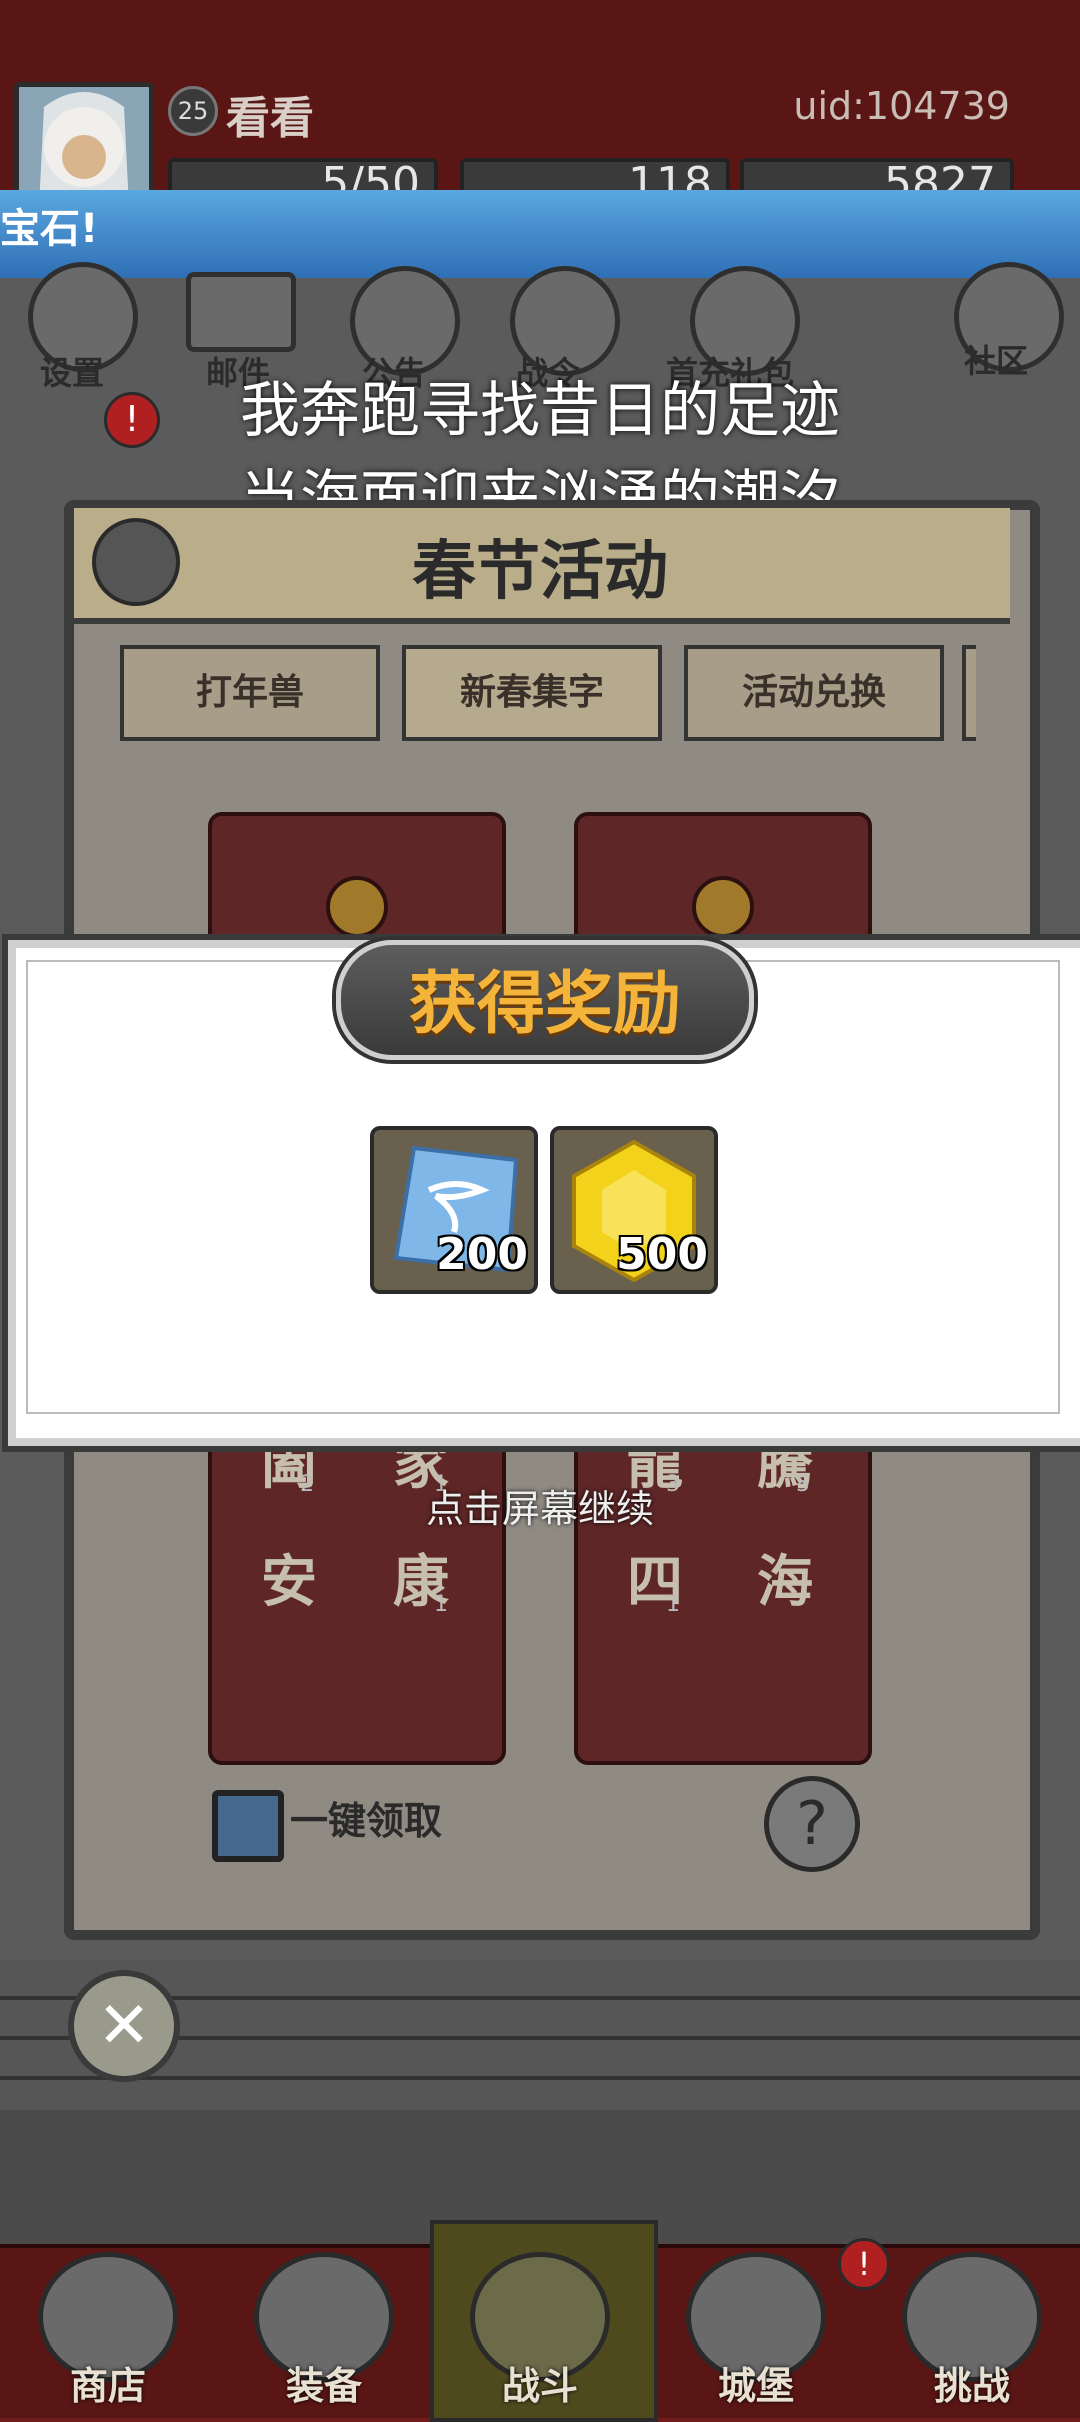  I want to click on notification-banner, so click(540, 234).